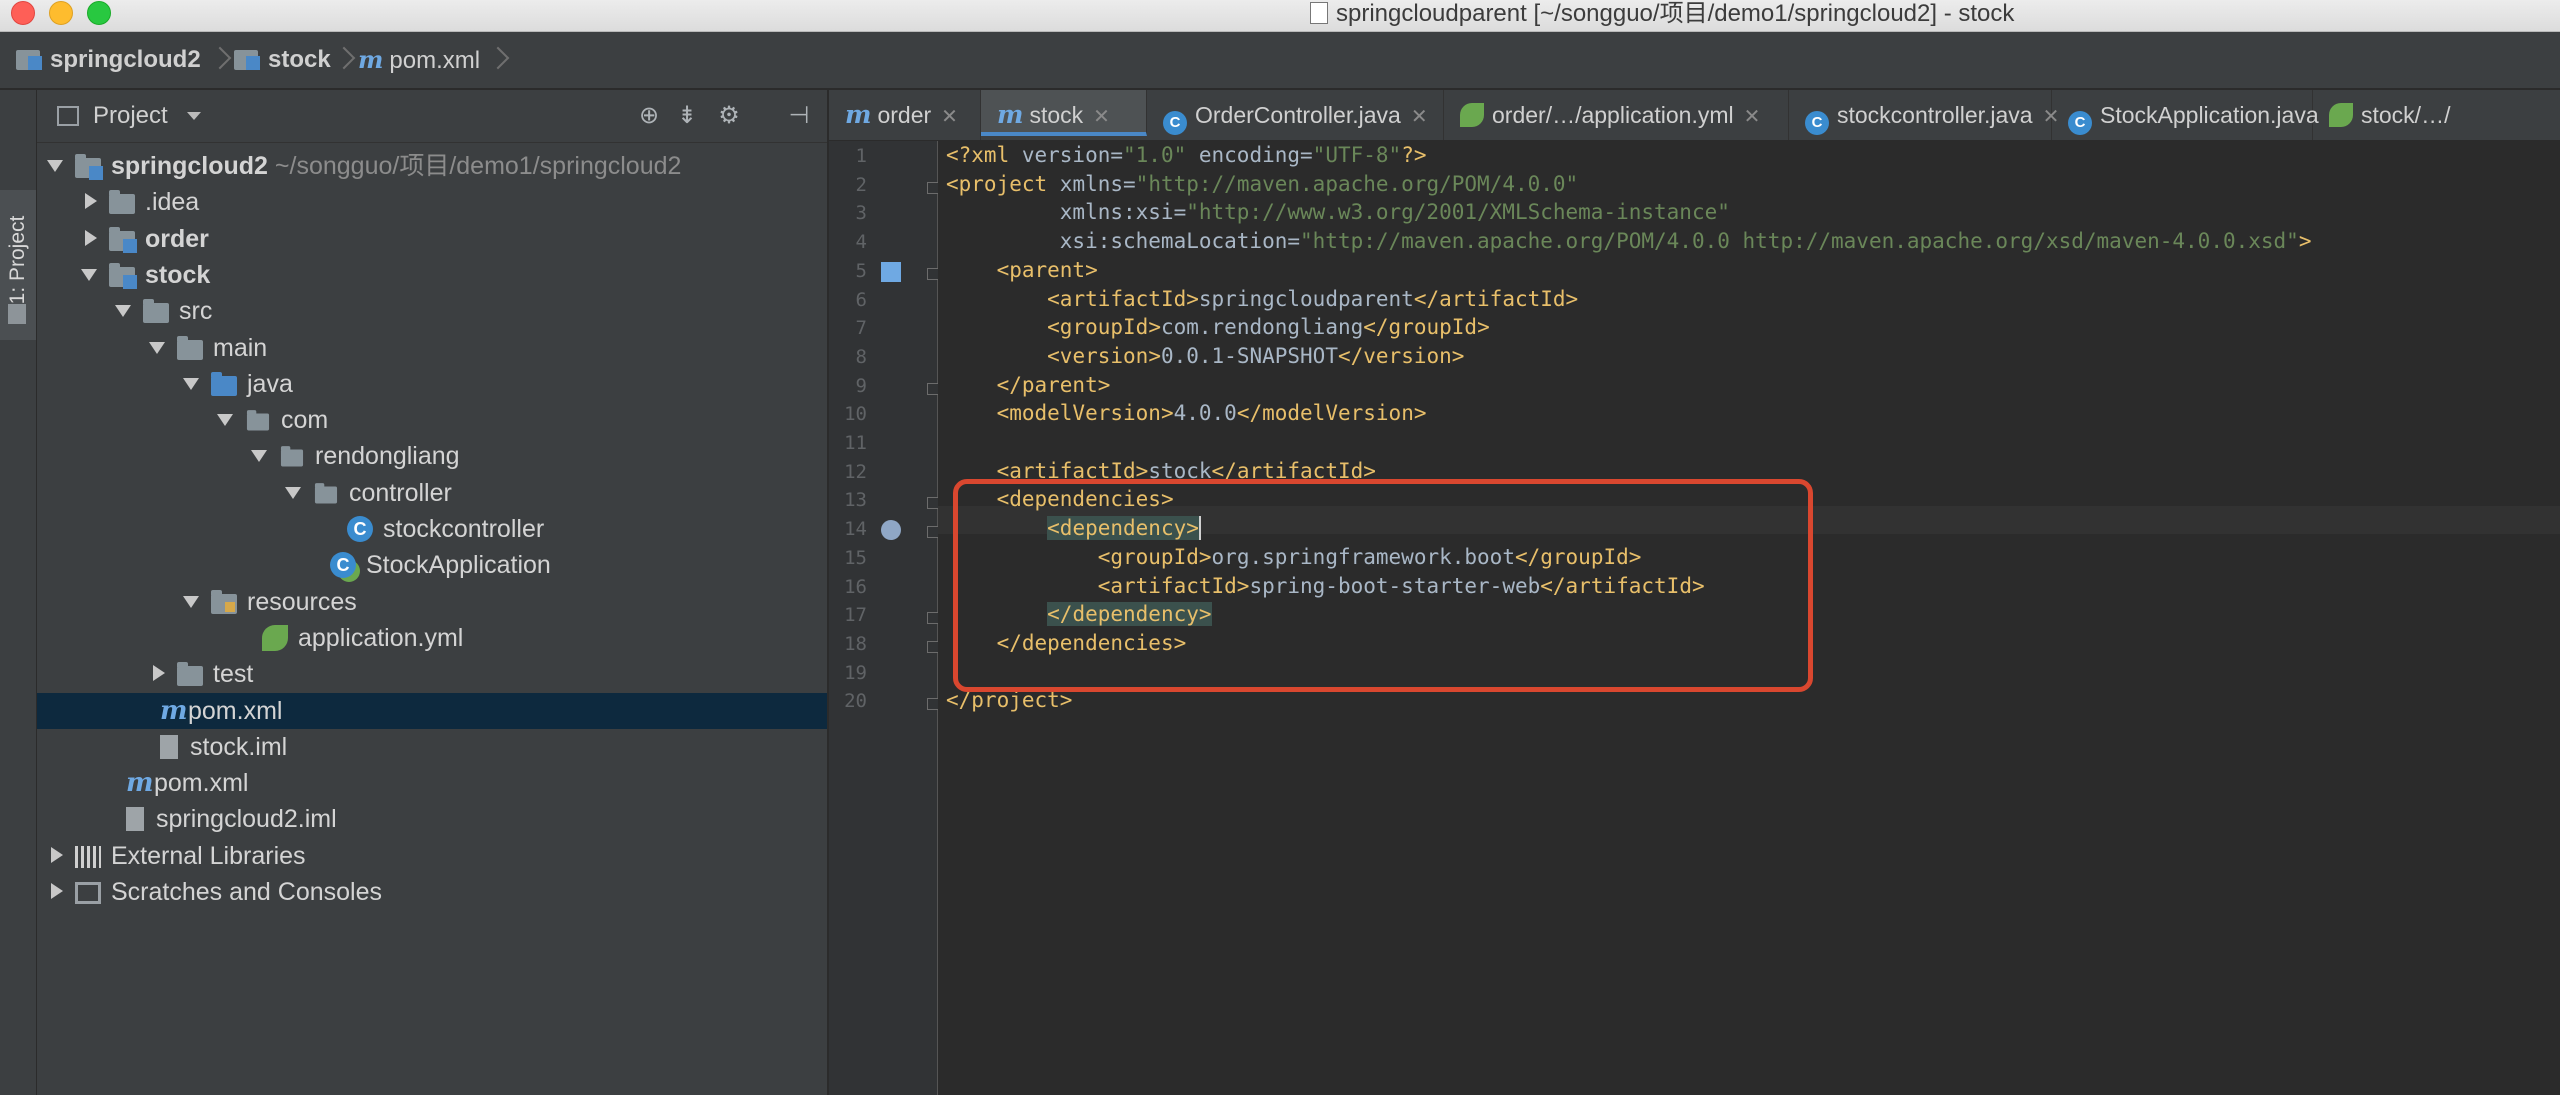  What do you see at coordinates (130, 116) in the screenshot?
I see `project-view-selector: Project` at bounding box center [130, 116].